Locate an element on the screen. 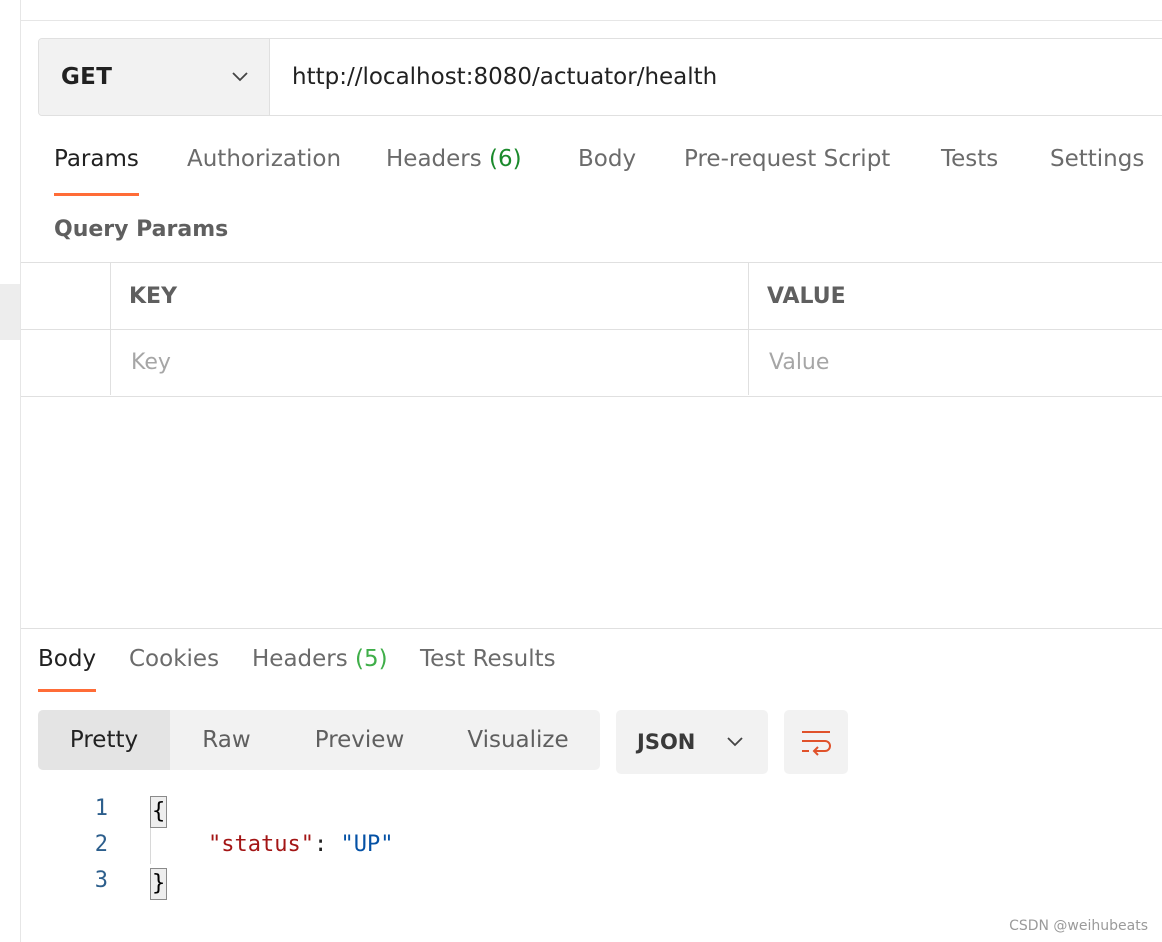 This screenshot has width=1162, height=942. request-bar: GET is located at coordinates (600, 77).